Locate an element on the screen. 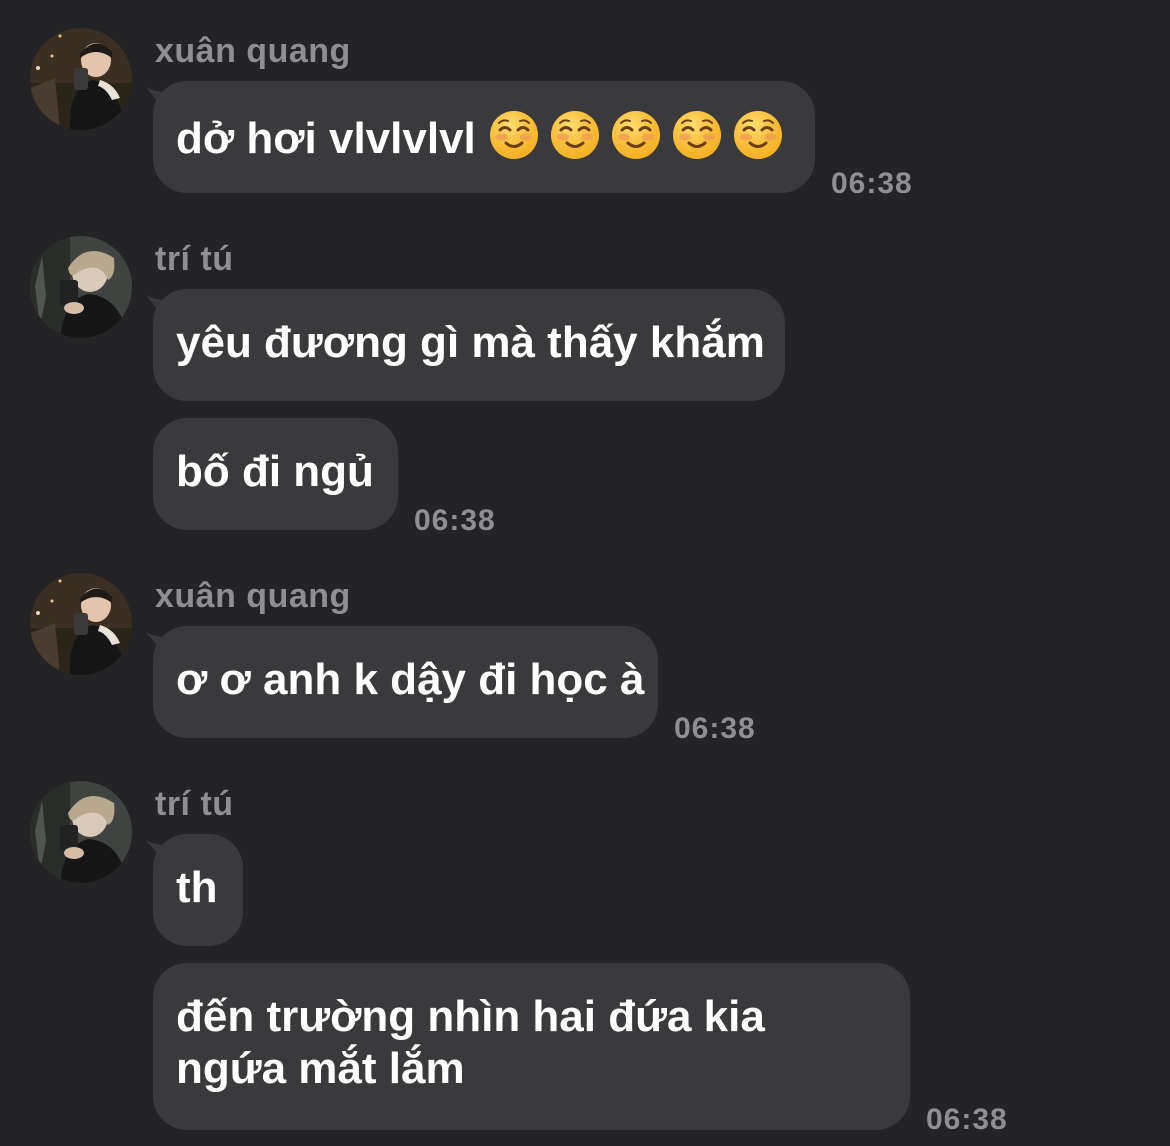 The image size is (1170, 1146). message-text: dở hơi vlvlvlvl is located at coordinates (326, 138).